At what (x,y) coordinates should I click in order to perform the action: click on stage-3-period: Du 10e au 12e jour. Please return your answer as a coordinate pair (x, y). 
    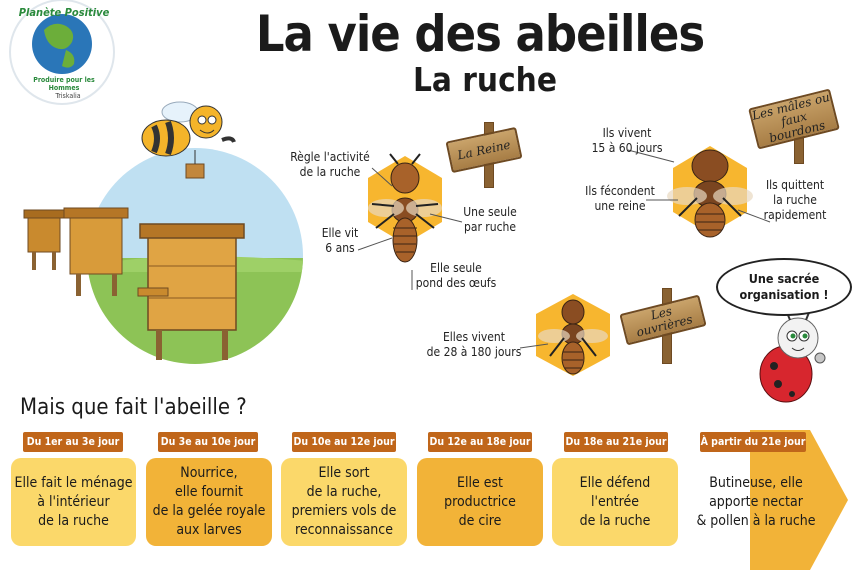
    Looking at the image, I should click on (344, 442).